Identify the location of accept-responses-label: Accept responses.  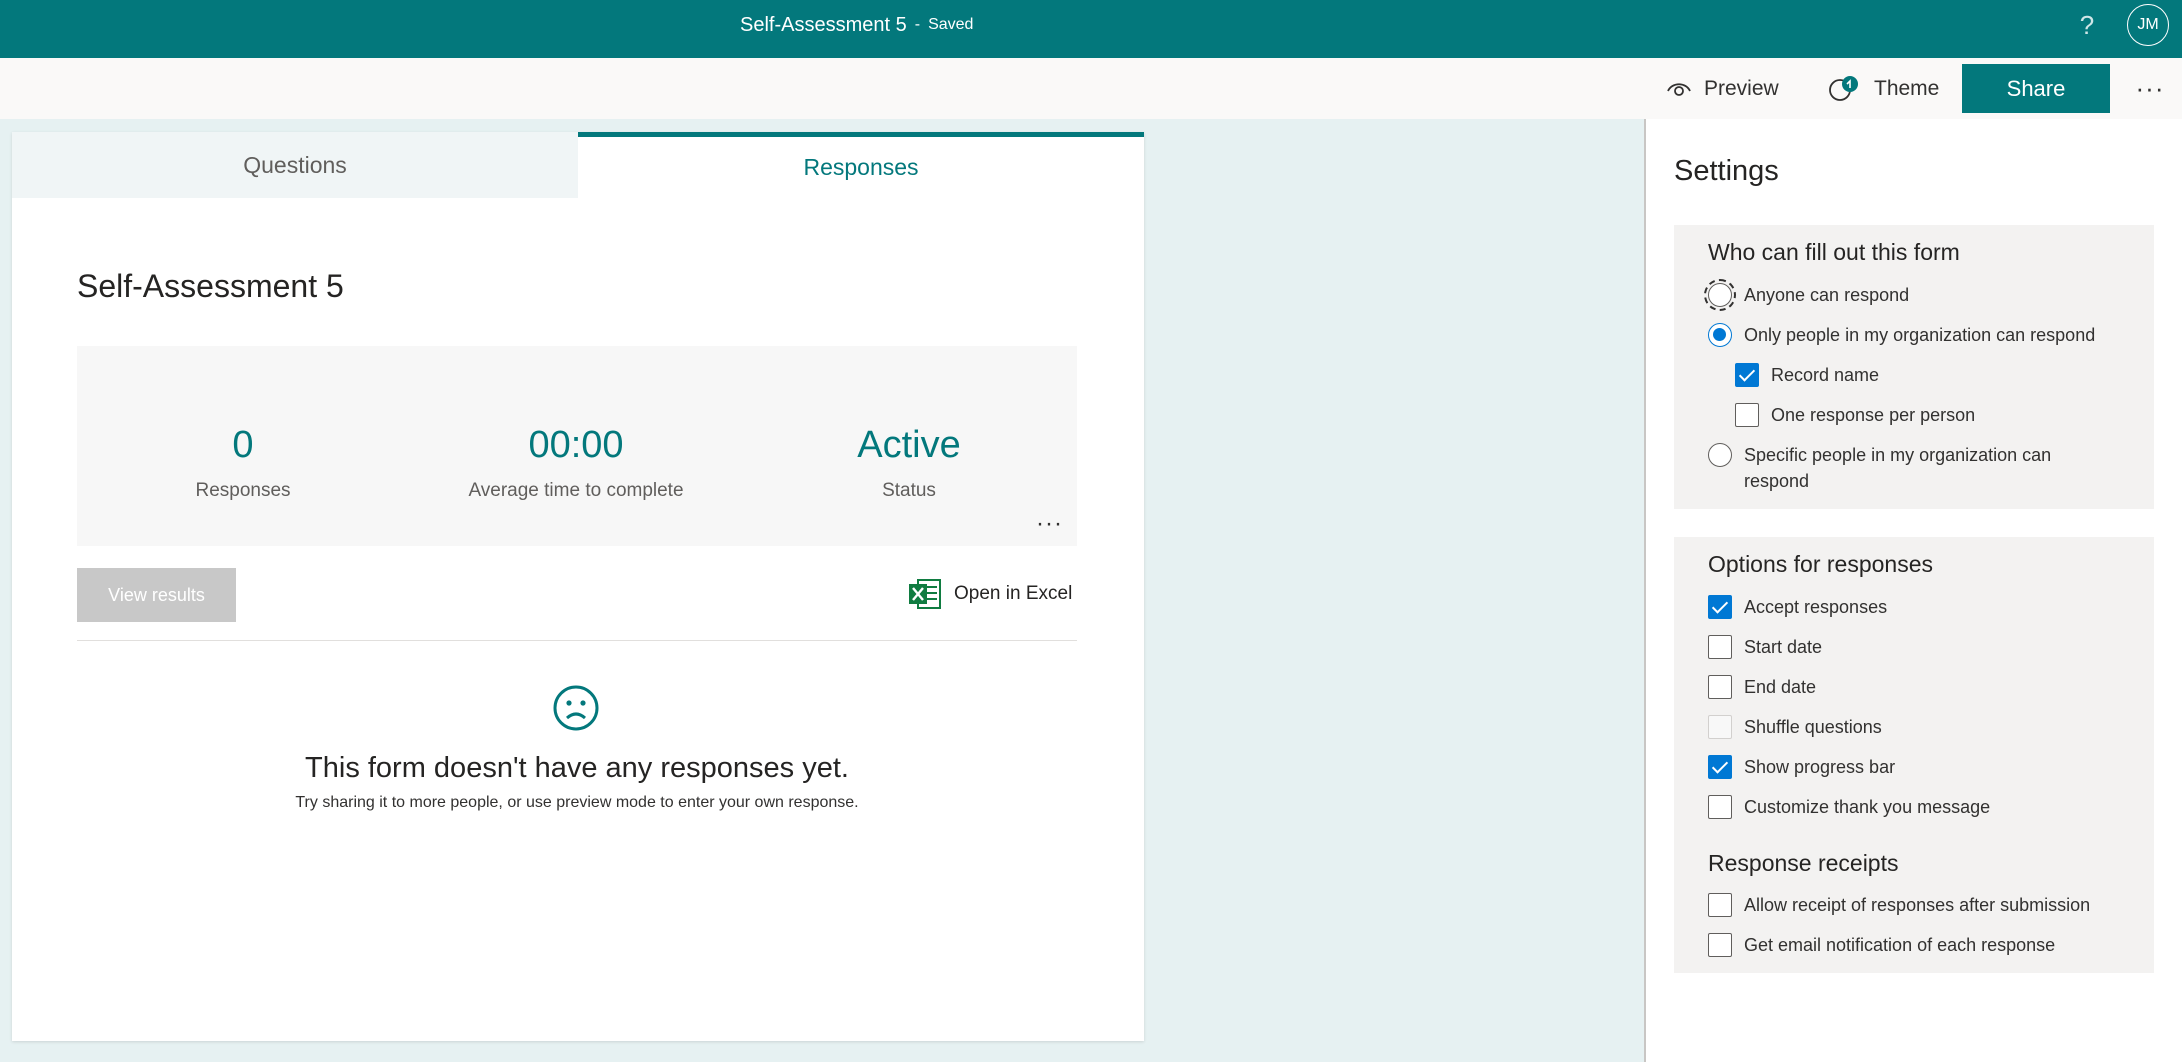
(1816, 607).